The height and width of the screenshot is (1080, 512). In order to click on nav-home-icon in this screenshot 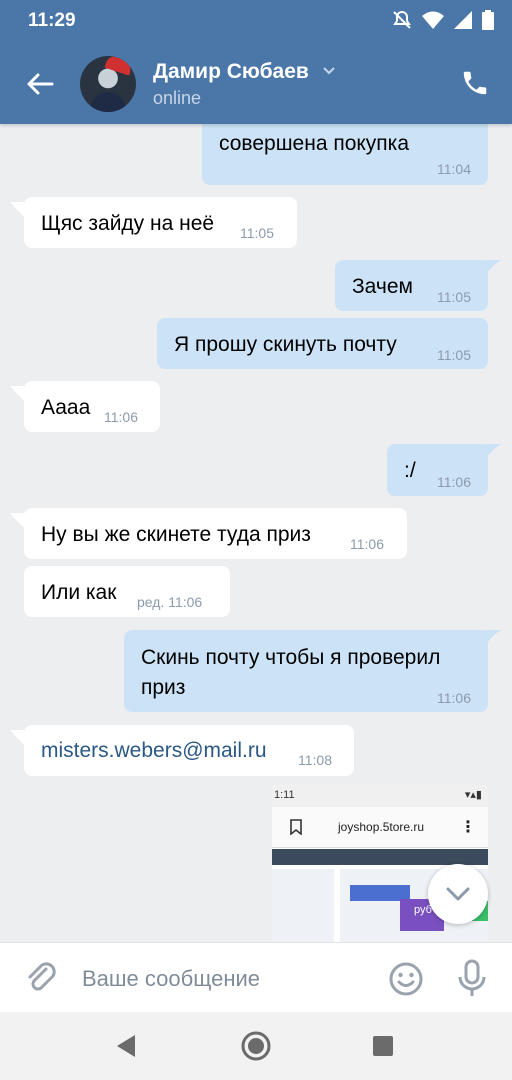, I will do `click(256, 1046)`.